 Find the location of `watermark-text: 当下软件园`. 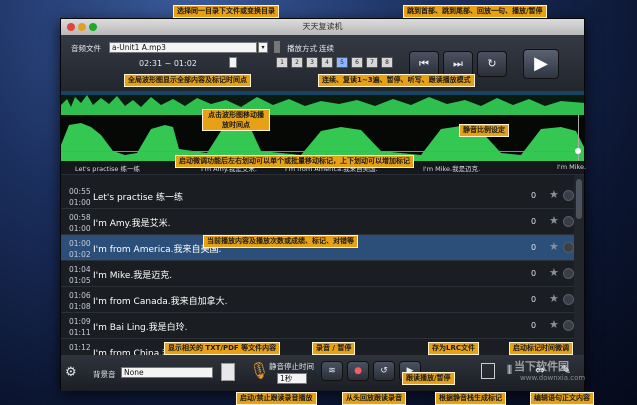

watermark-text: 当下软件园 is located at coordinates (541, 366).